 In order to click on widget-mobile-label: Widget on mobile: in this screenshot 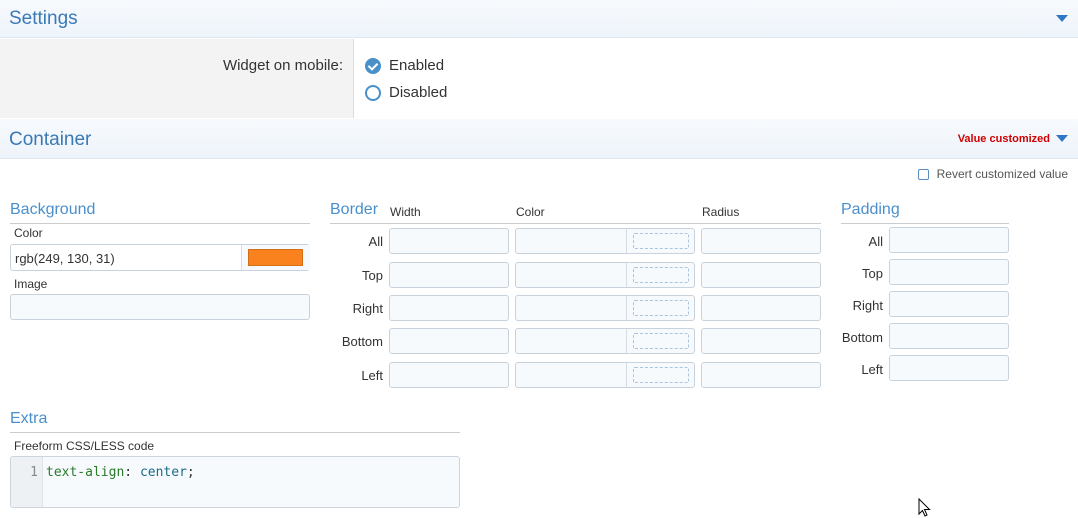, I will do `click(282, 65)`.